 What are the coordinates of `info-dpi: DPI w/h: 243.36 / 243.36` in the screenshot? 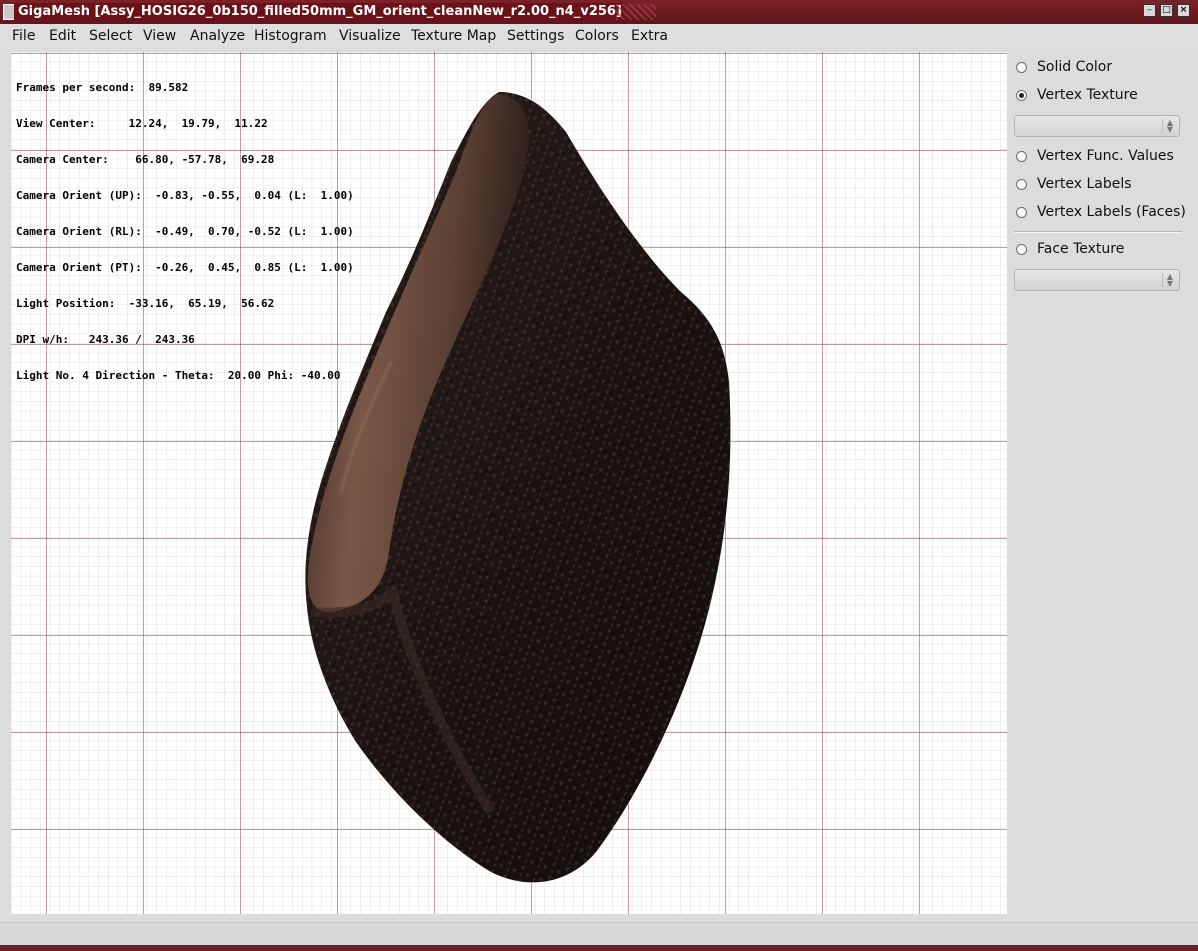 It's located at (105, 339).